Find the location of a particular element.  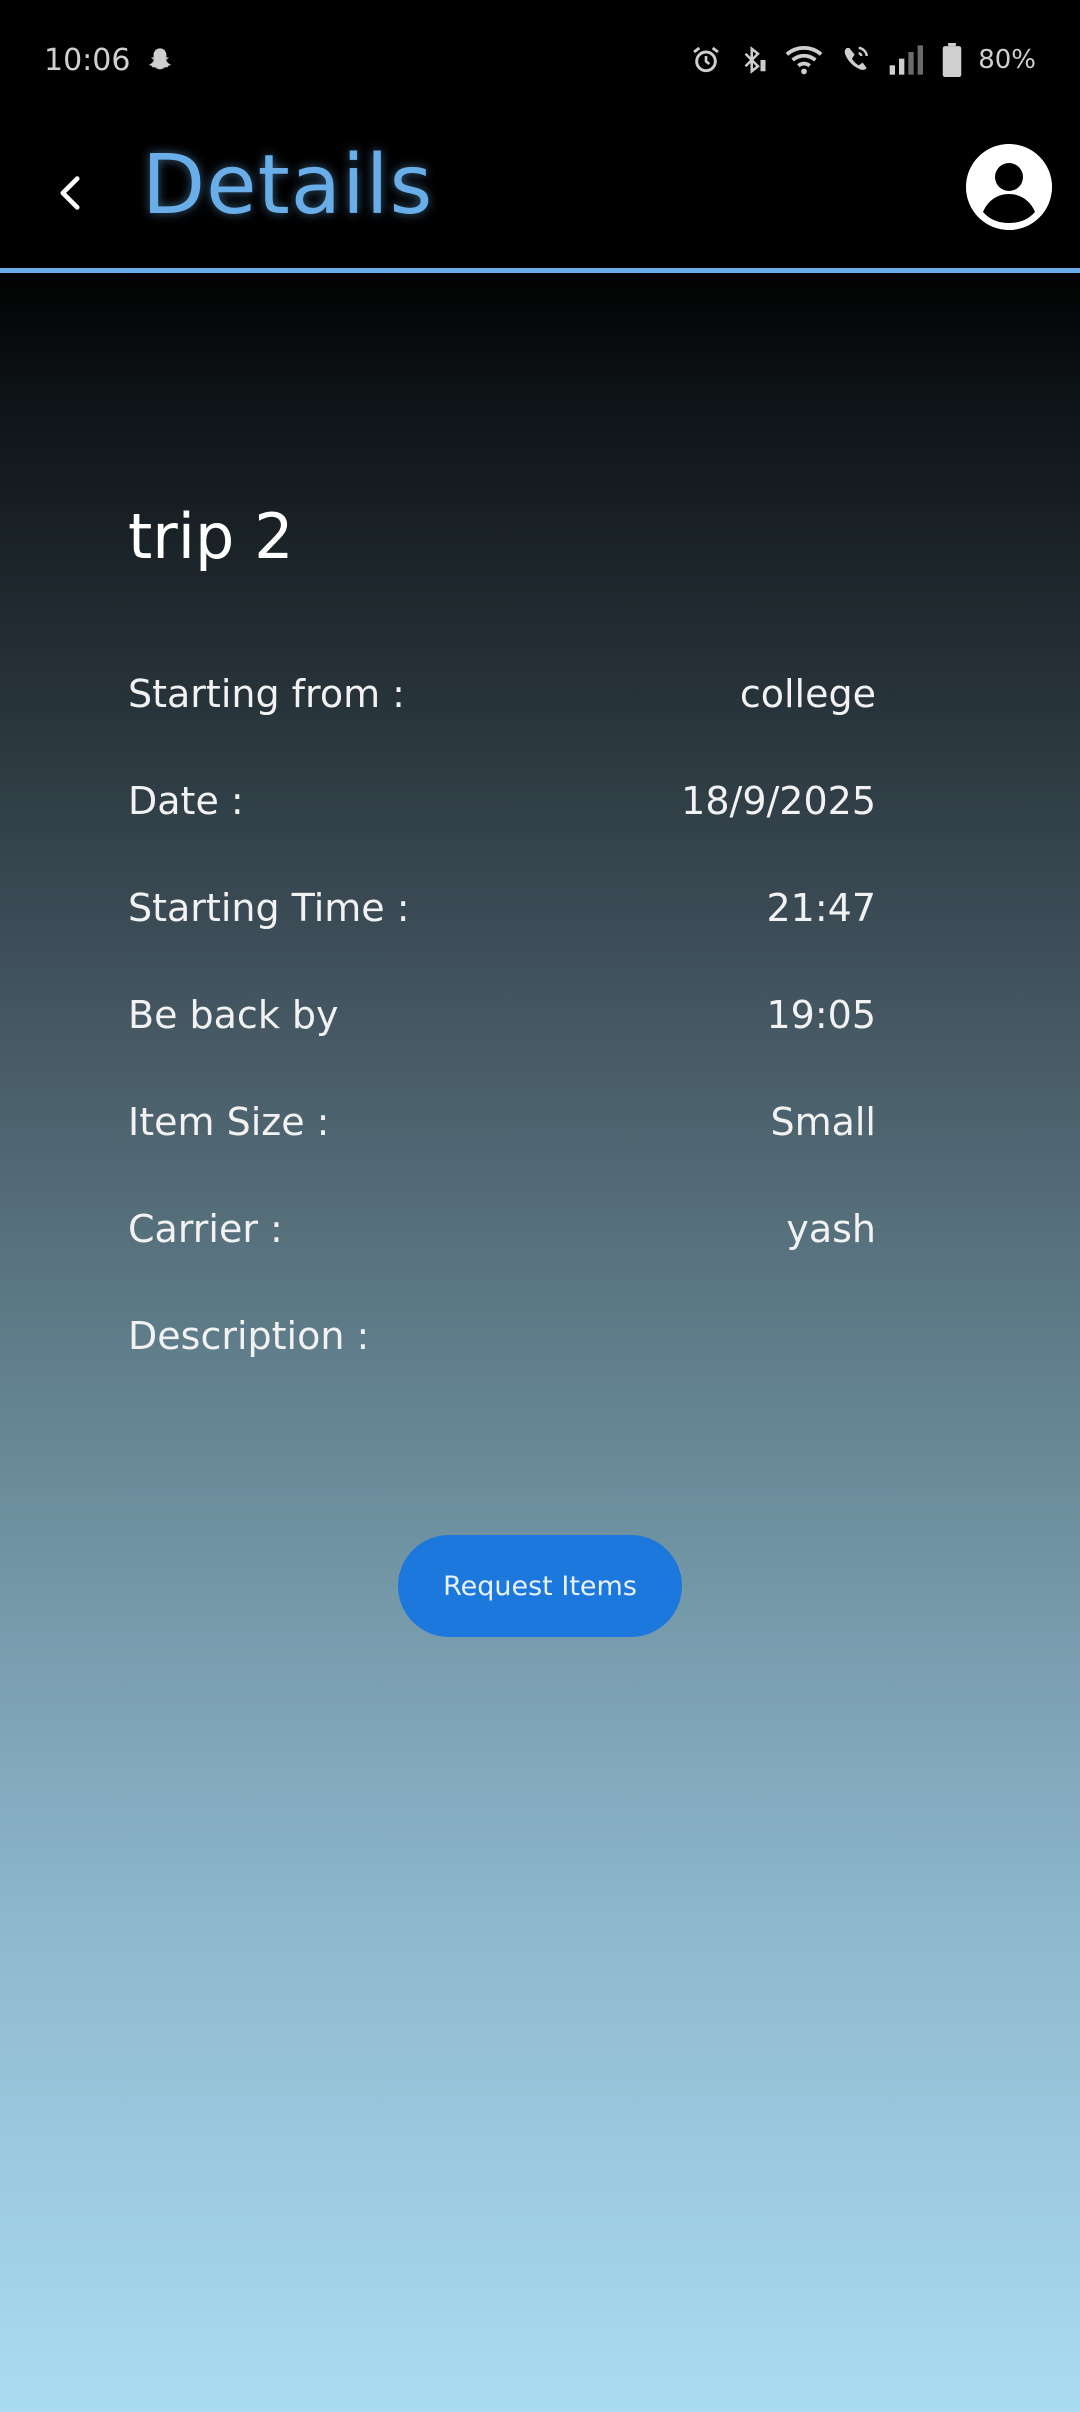

detail-value: 21:47 is located at coordinates (821, 907).